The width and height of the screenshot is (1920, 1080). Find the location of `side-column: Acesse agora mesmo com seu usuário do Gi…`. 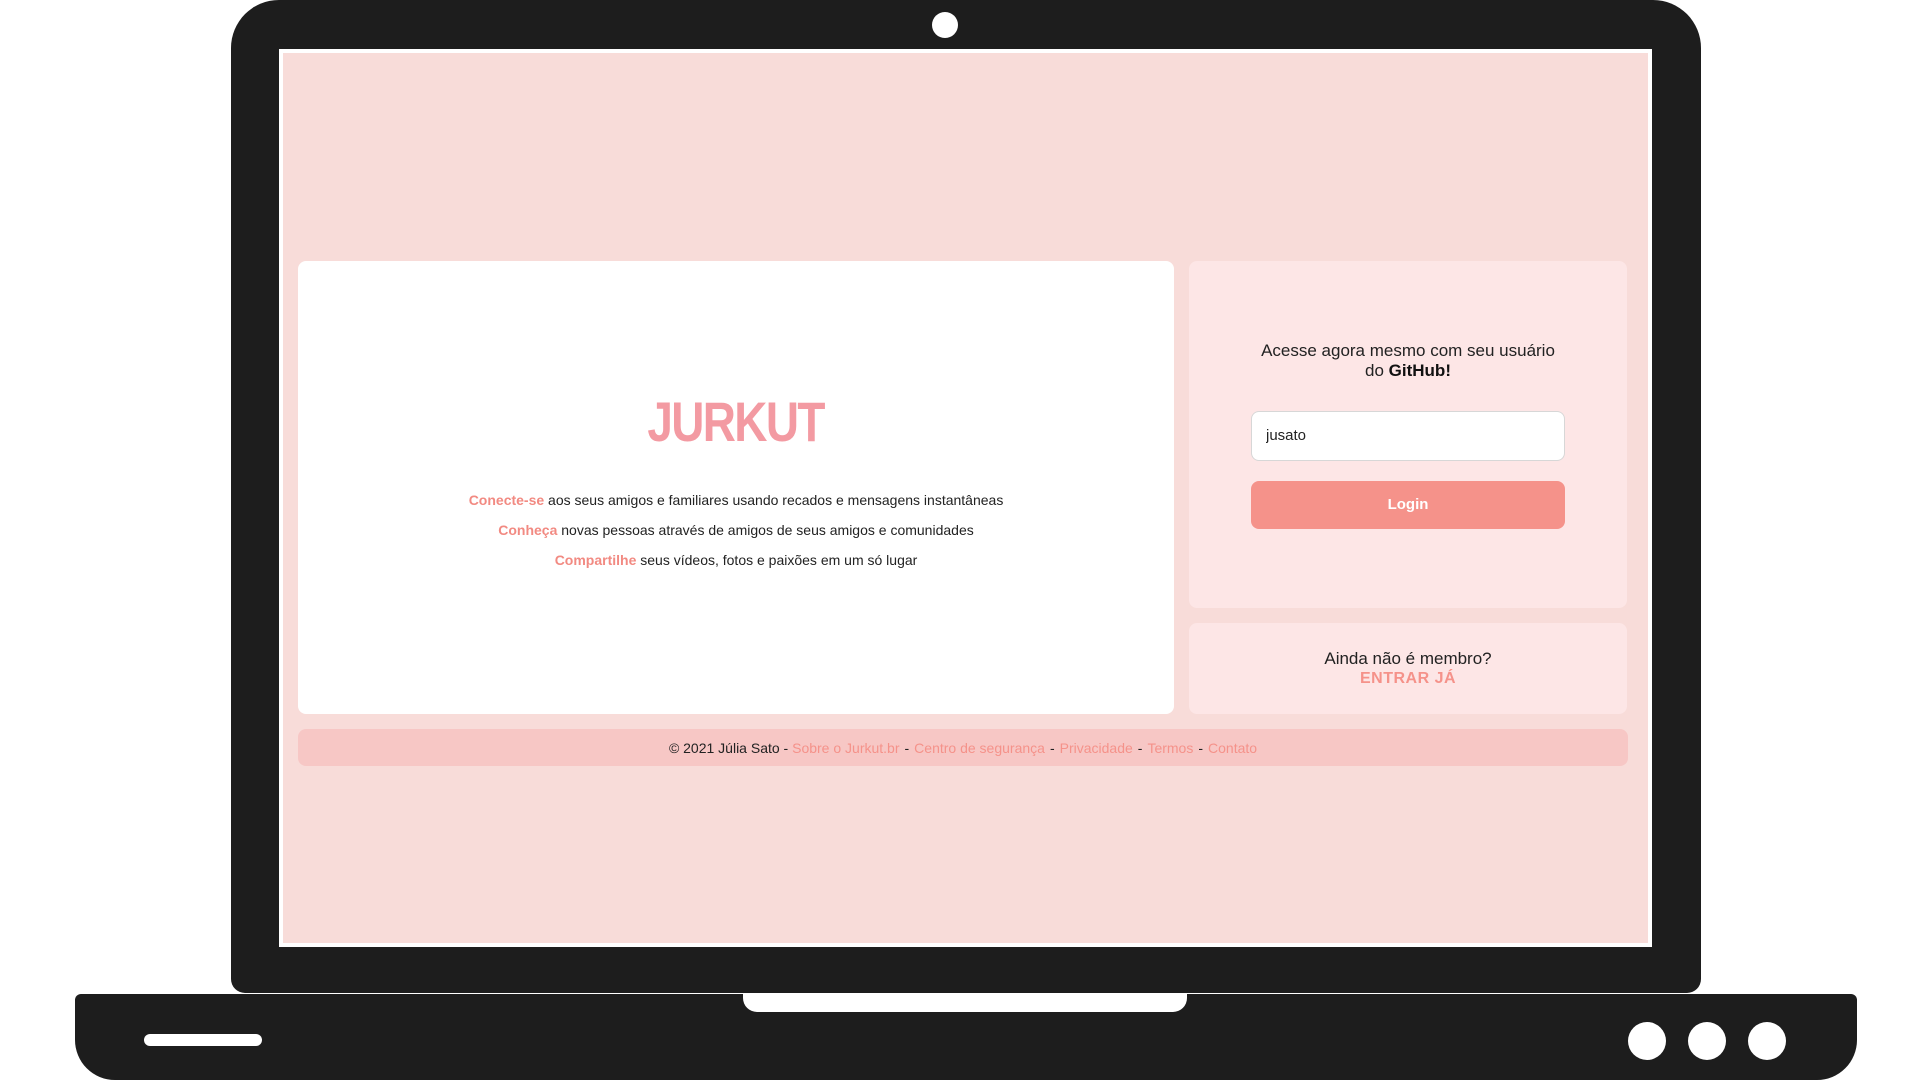

side-column: Acesse agora mesmo com seu usuário do Gi… is located at coordinates (1408, 487).